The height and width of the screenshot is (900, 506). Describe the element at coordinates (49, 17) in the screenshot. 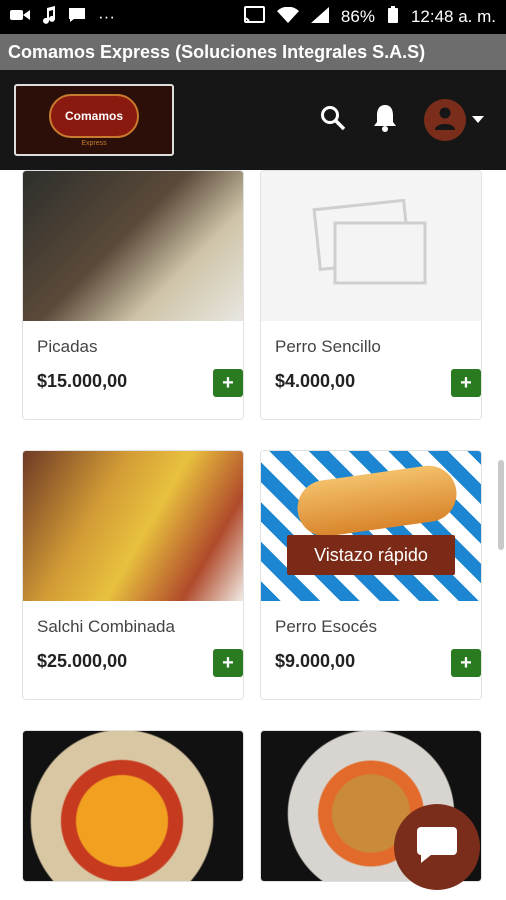

I see `music-icon` at that location.